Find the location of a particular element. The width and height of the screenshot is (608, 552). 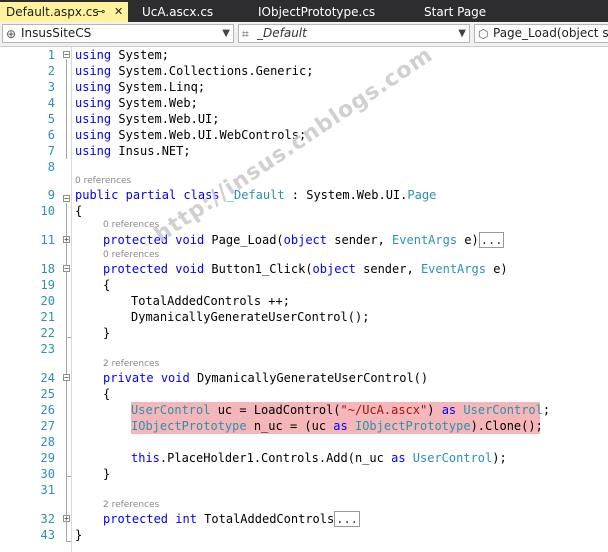

code-line: 30} is located at coordinates (75, 474).